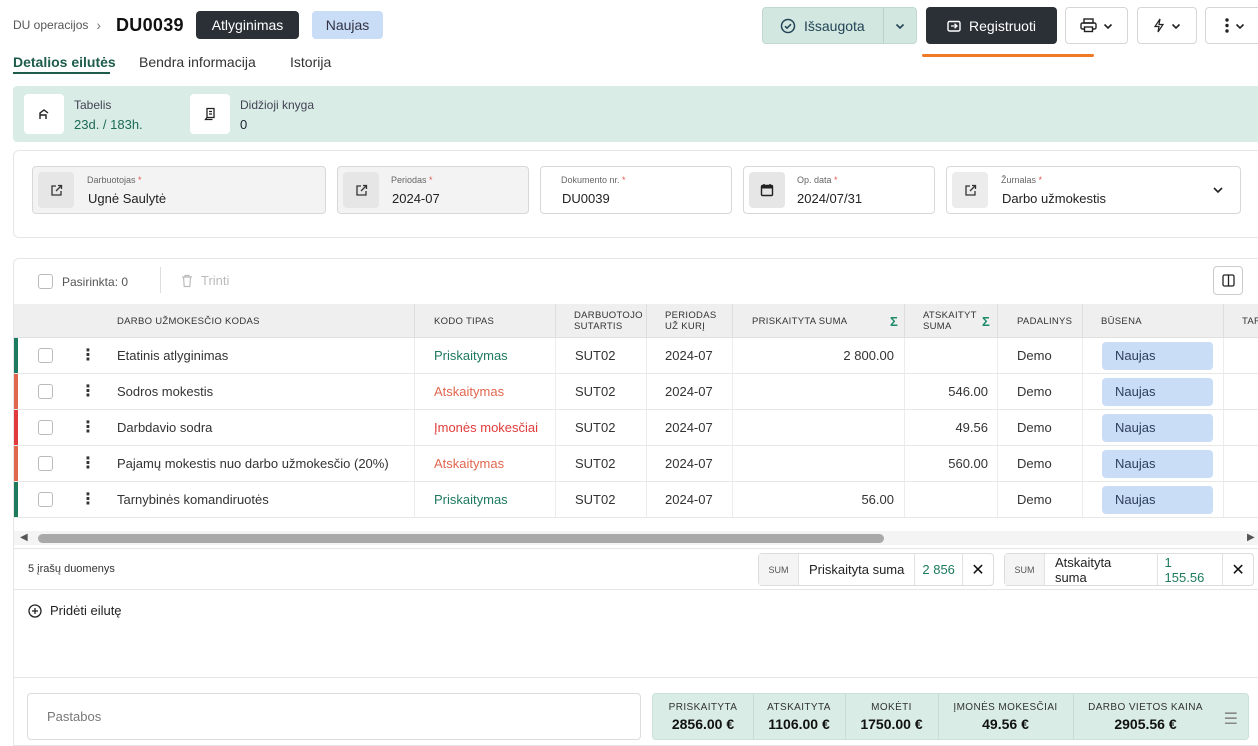 The height and width of the screenshot is (746, 1258). I want to click on col-header-contract: Darbuotojo sutartis, so click(610, 321).